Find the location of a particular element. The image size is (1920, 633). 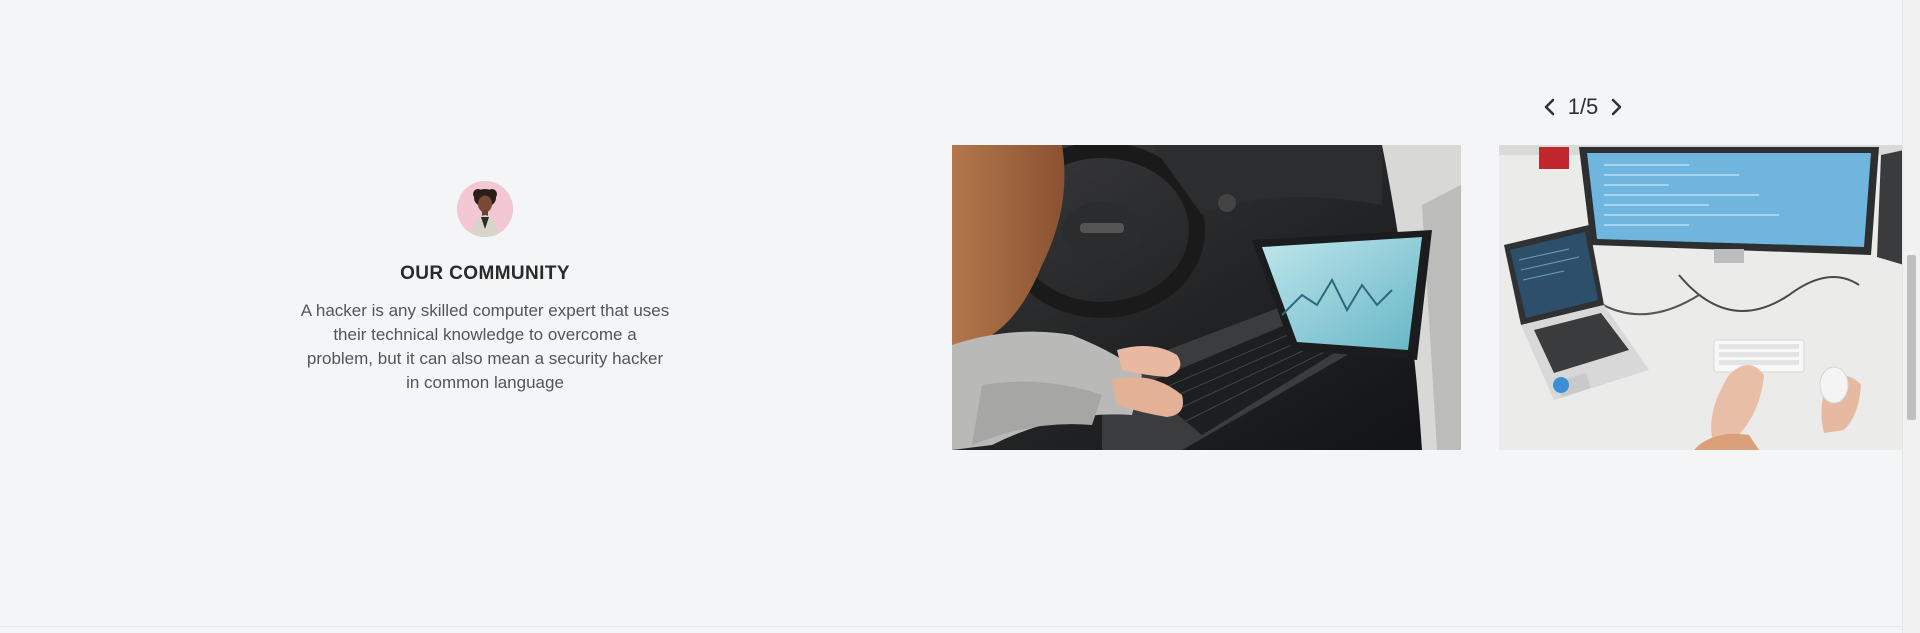

scrollbar-thumb is located at coordinates (1911, 337).